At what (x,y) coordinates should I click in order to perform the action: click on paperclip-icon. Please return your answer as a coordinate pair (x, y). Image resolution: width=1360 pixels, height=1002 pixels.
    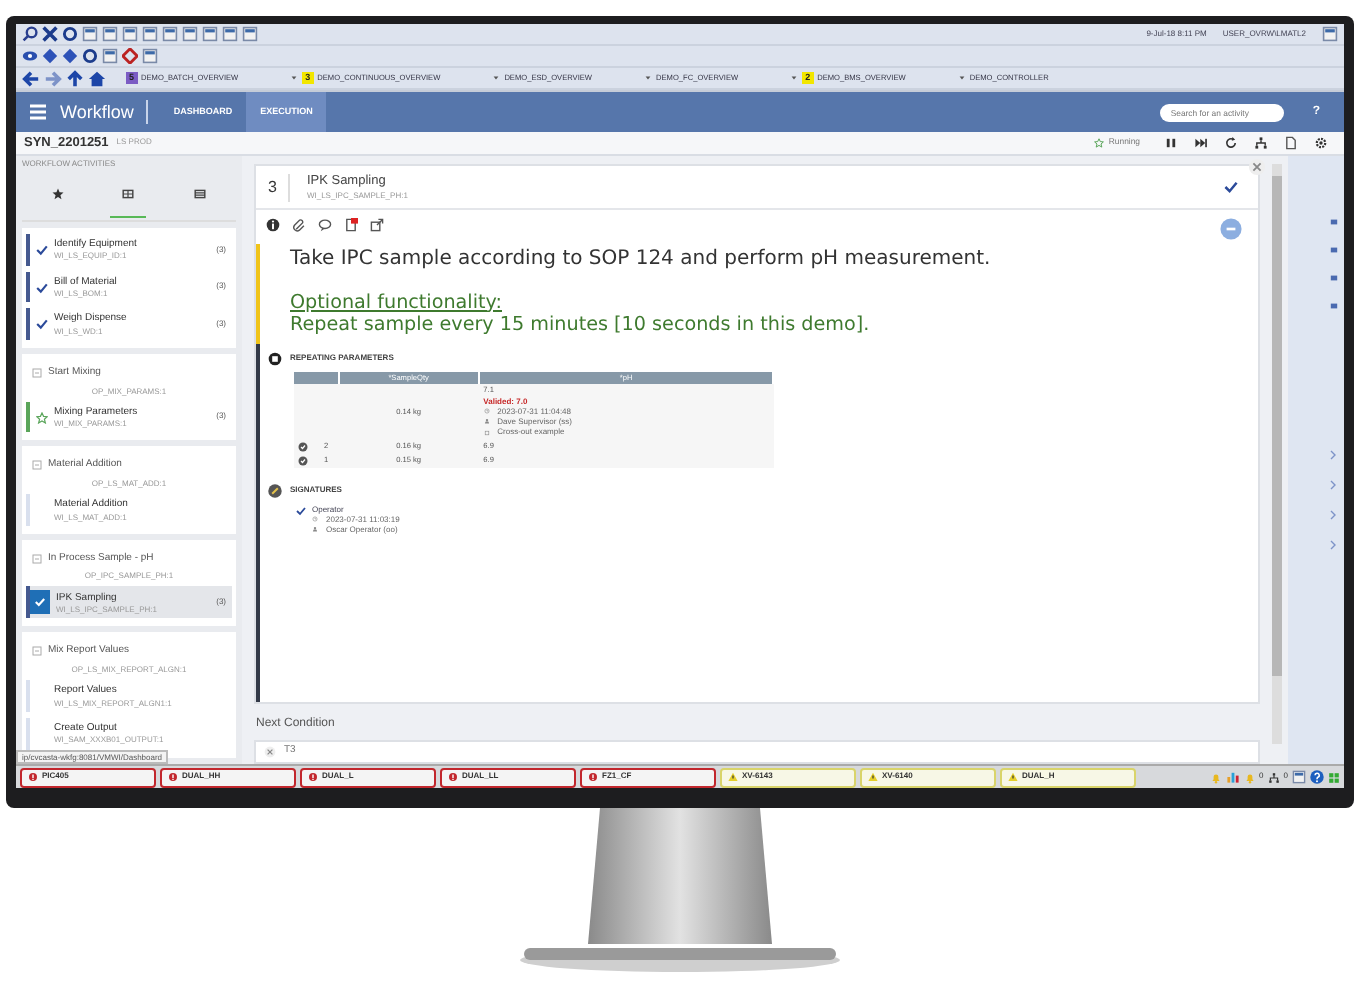
    Looking at the image, I should click on (299, 225).